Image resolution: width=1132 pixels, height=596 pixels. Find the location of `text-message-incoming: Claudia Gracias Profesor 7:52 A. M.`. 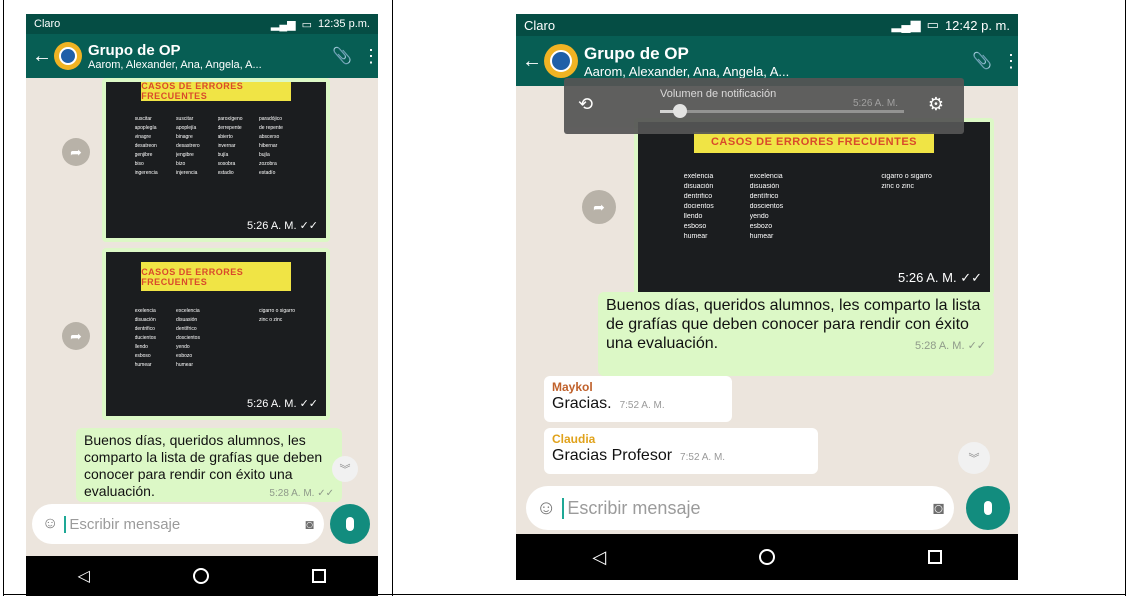

text-message-incoming: Claudia Gracias Profesor 7:52 A. M. is located at coordinates (681, 451).